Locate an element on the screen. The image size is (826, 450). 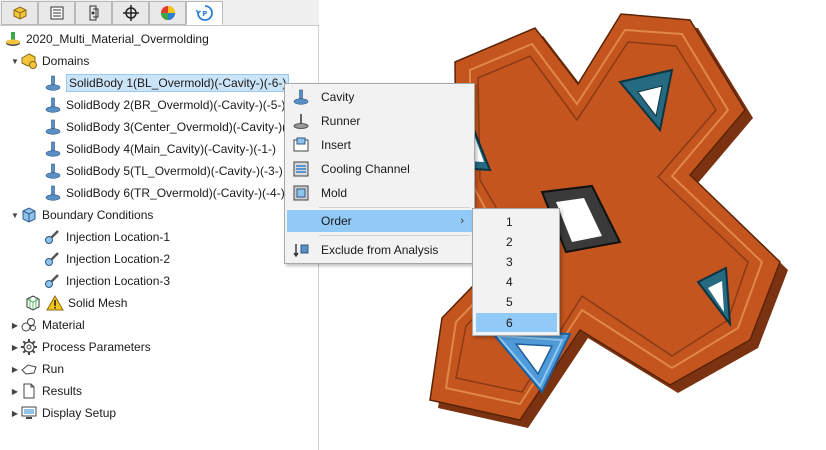
solid-body-label: SolidBody 2(BR_Overmold)(-Cavity-)(-5-) is located at coordinates (176, 105).